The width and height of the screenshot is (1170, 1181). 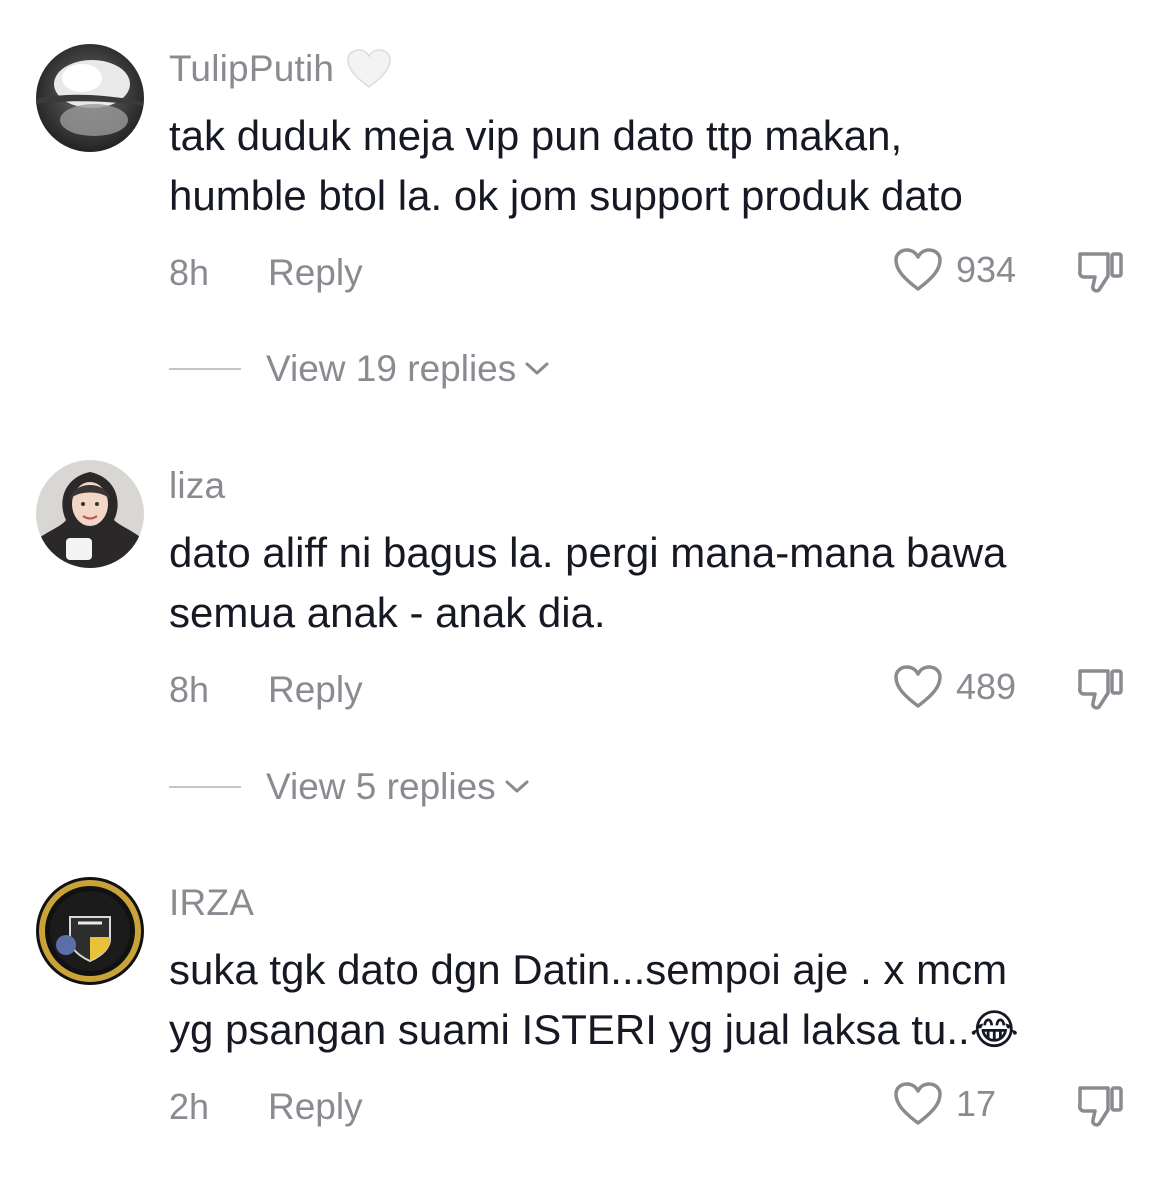 What do you see at coordinates (369, 69) in the screenshot?
I see `white-heart-icon` at bounding box center [369, 69].